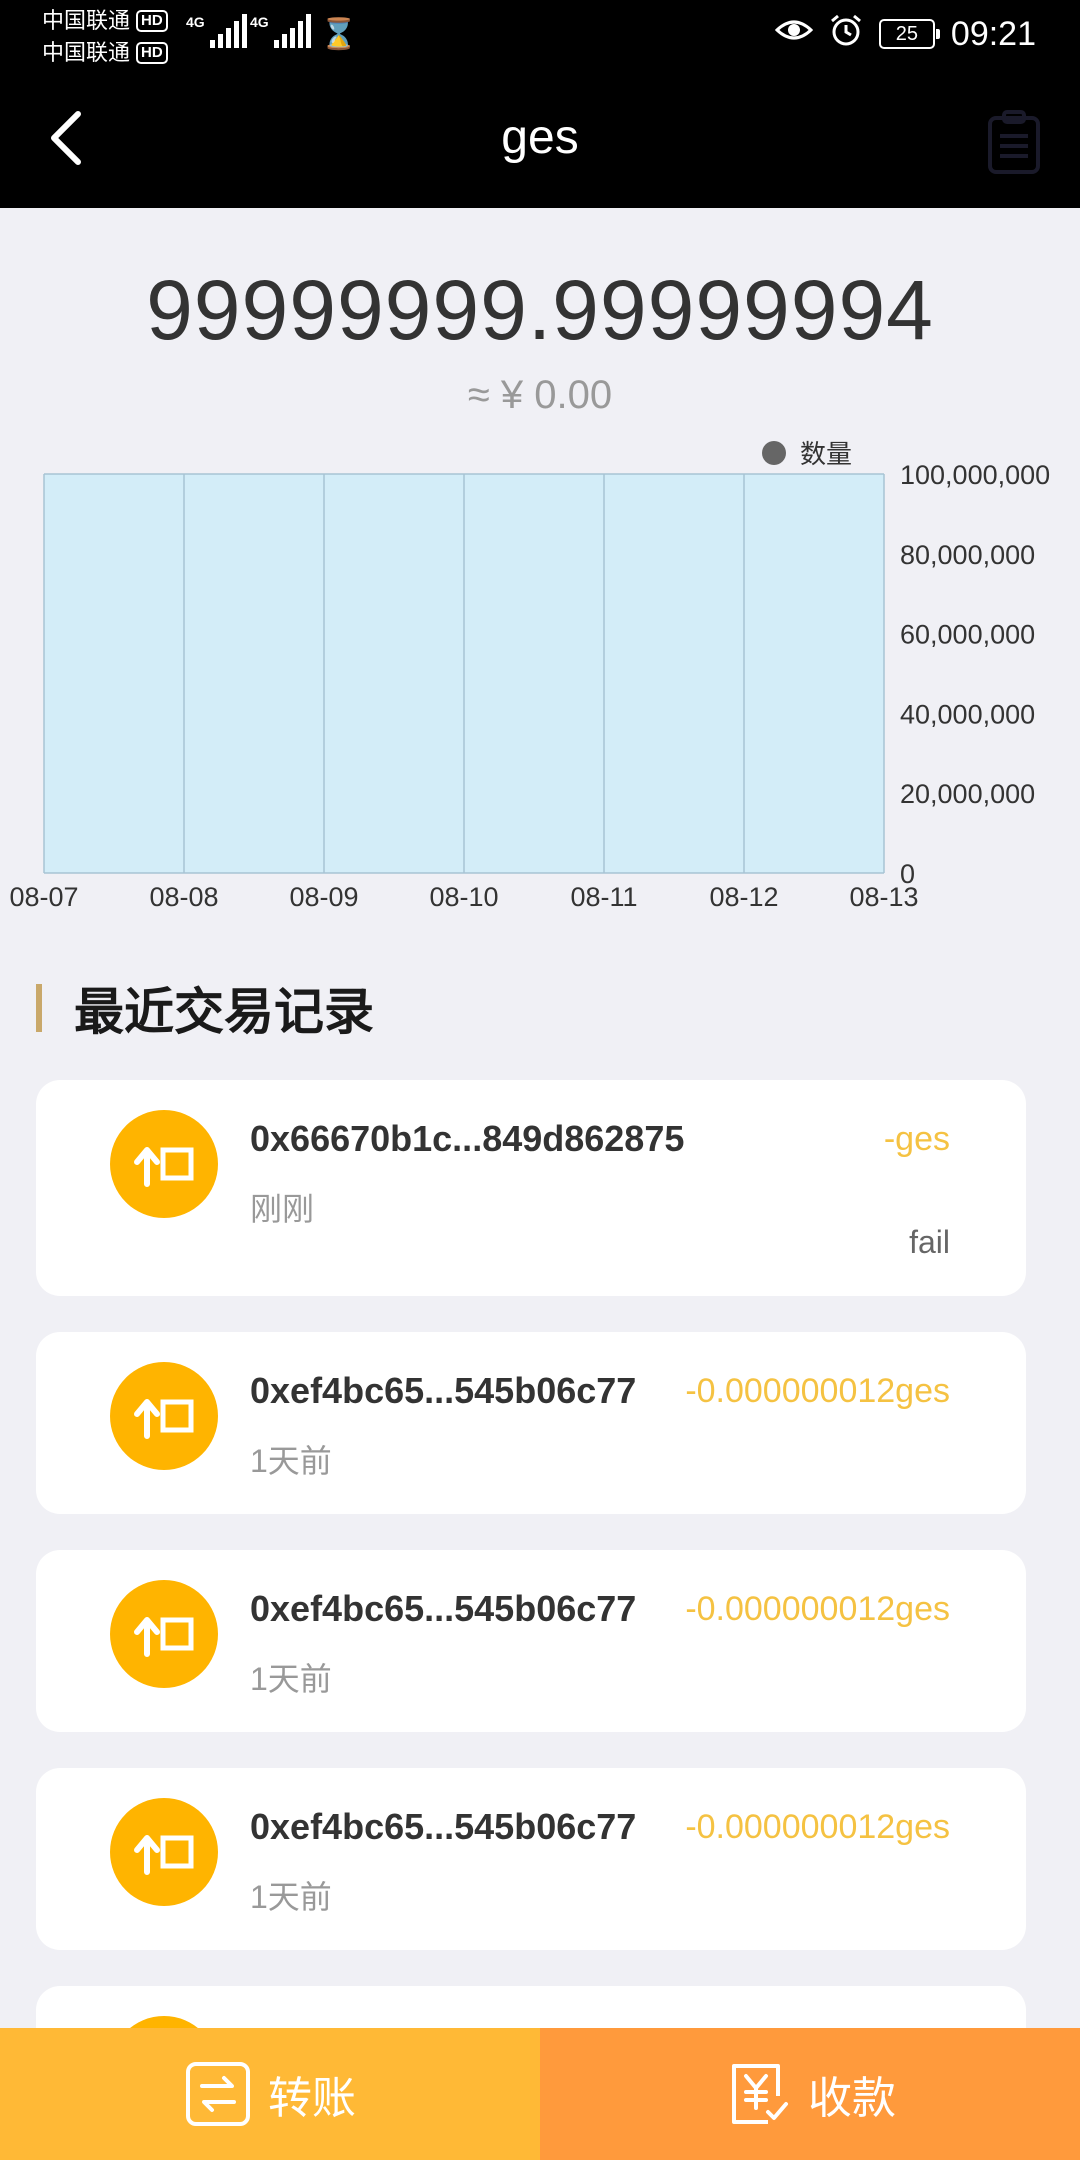 This screenshot has height=2160, width=1080. Describe the element at coordinates (993, 33) in the screenshot. I see `clock: 09:21` at that location.